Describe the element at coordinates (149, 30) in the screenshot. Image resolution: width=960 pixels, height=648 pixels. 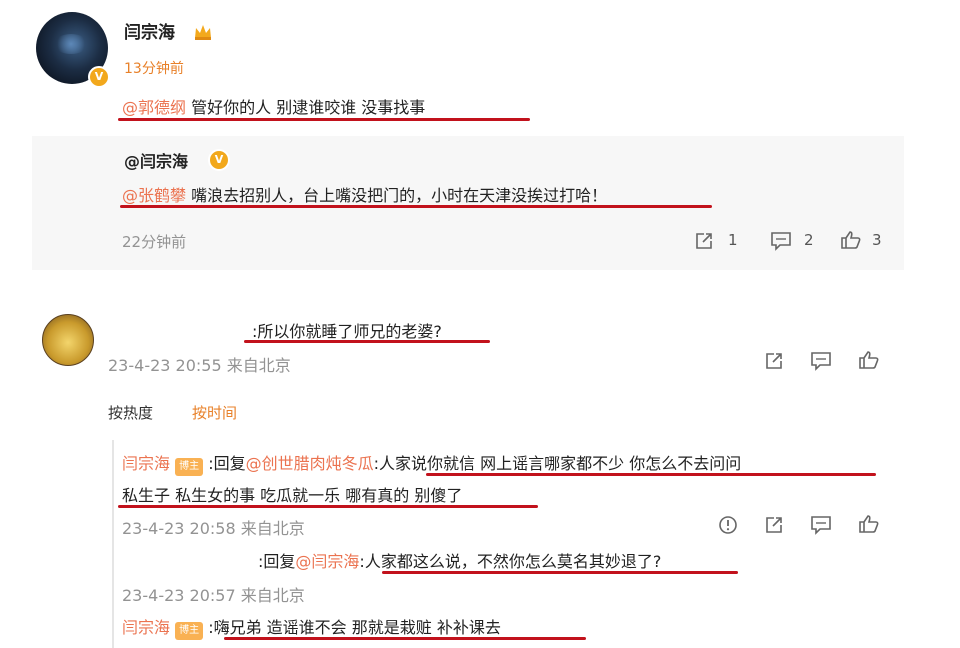
I see `comment-username: 闫宗海` at that location.